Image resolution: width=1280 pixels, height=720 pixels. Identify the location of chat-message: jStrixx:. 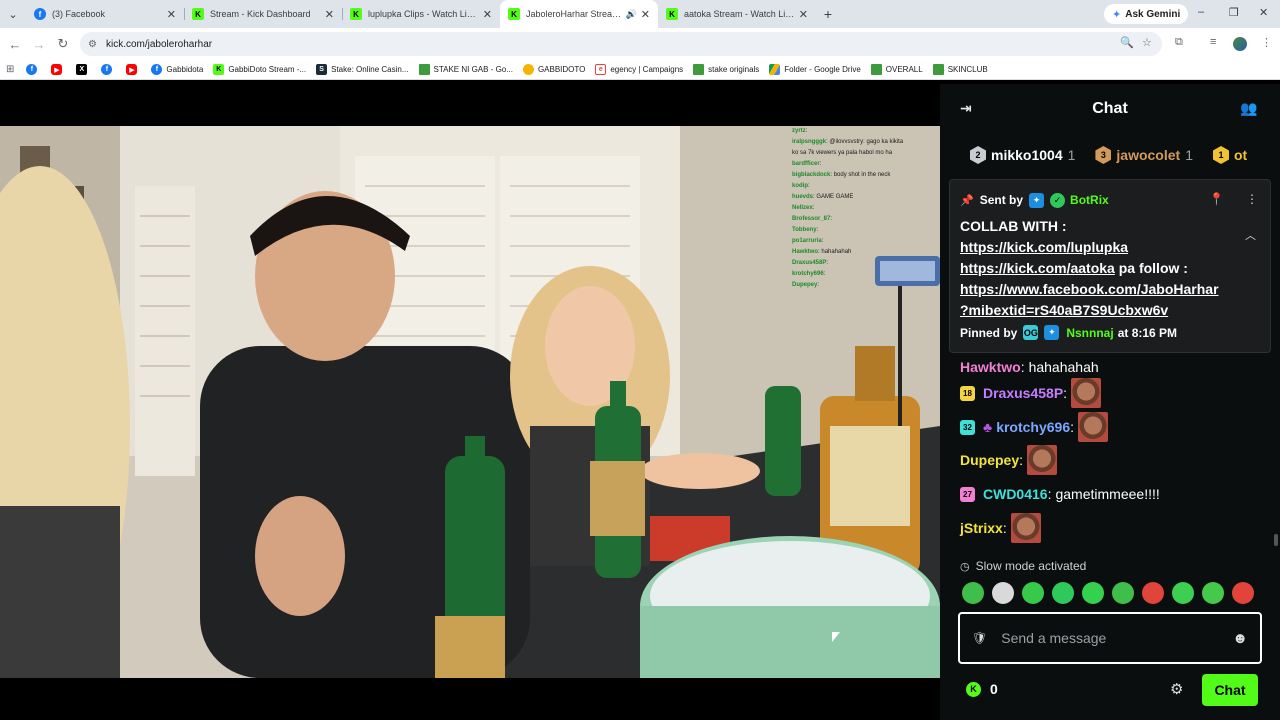
(1000, 528).